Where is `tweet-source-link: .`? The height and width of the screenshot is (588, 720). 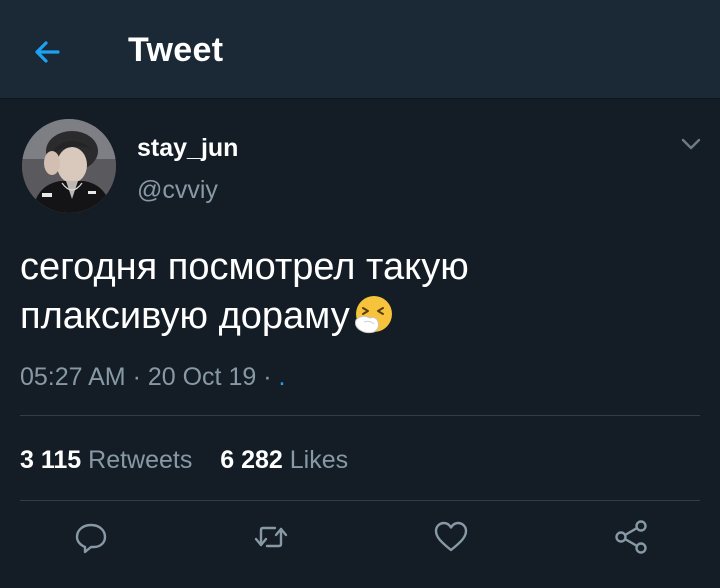
tweet-source-link: . is located at coordinates (281, 377).